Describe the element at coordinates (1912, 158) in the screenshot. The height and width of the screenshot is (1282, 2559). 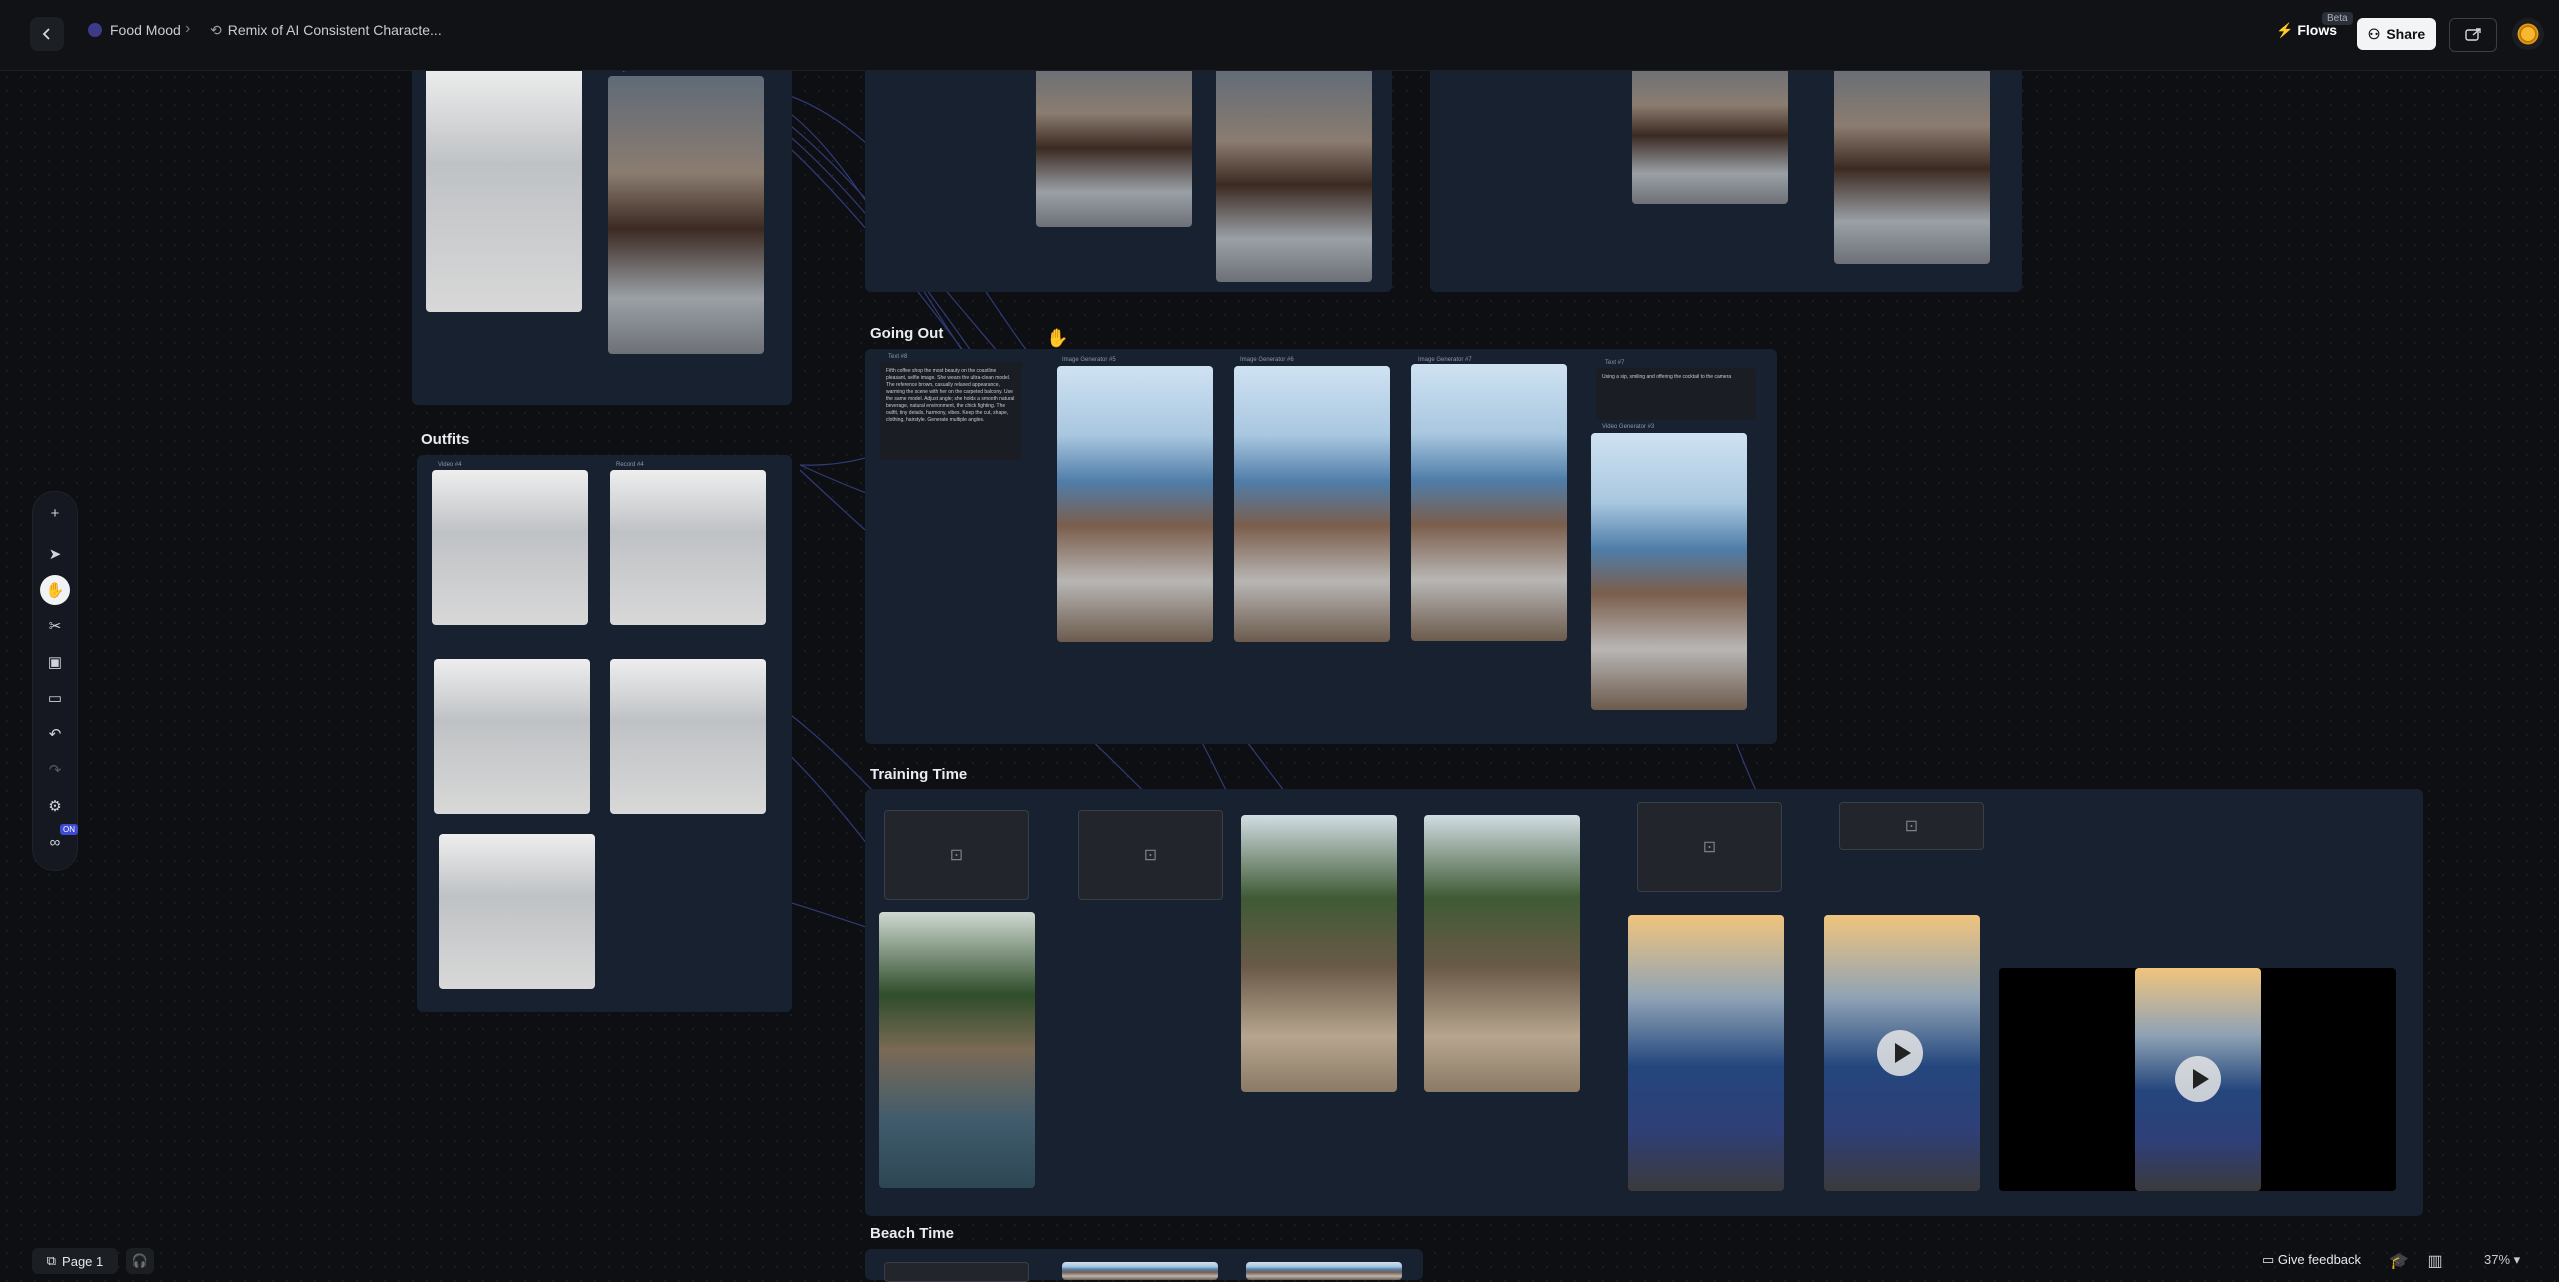
I see `city-portrait-image` at that location.